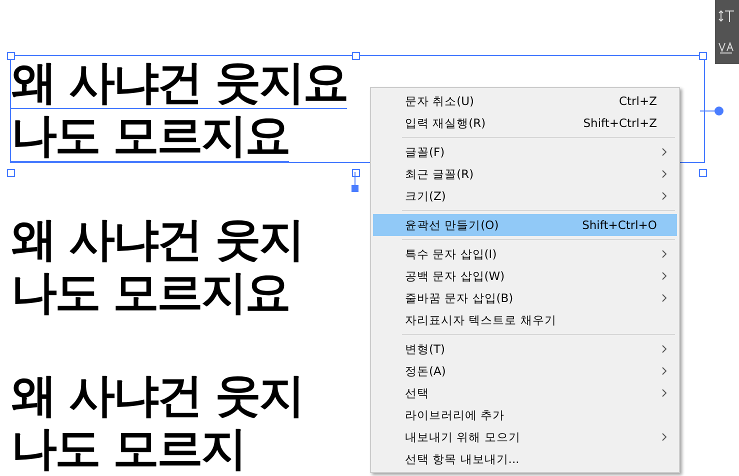  I want to click on menu-item: 글꼴(F), so click(525, 152).